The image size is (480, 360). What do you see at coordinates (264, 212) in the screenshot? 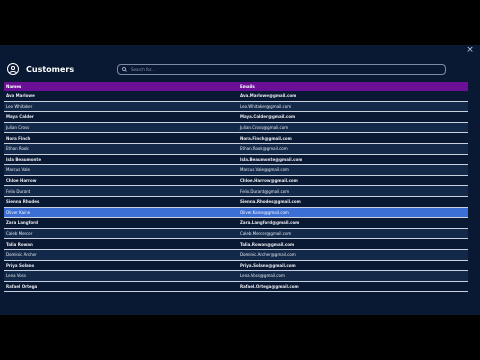
I see `email-cell: Oliver.Kaine@gmail.com` at bounding box center [264, 212].